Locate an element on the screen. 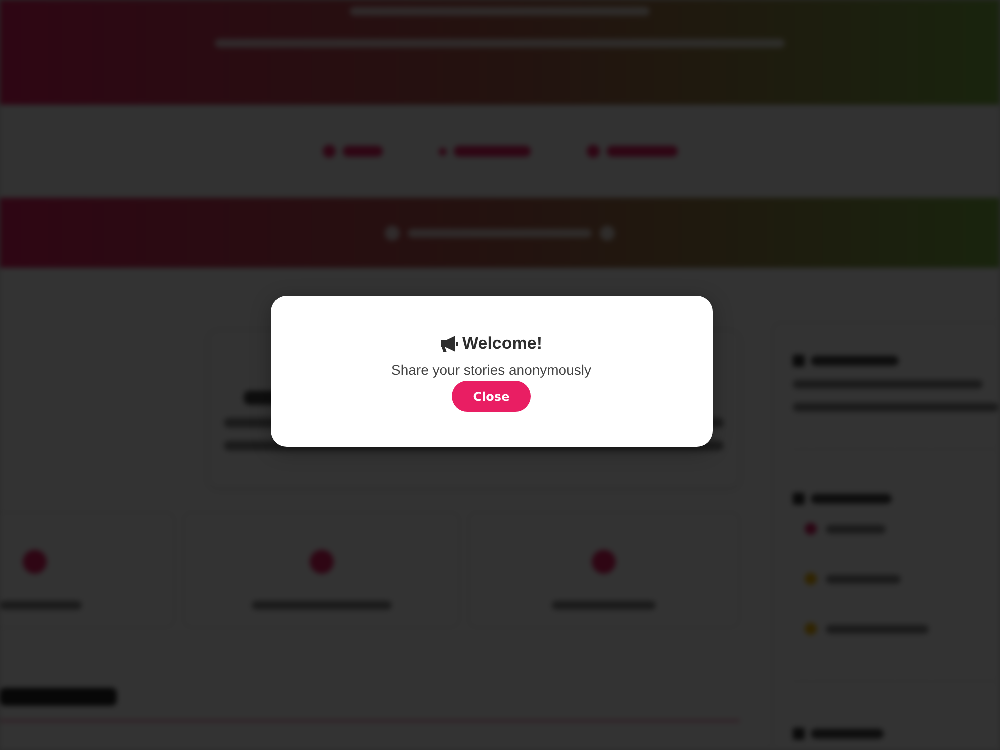 Image resolution: width=1000 pixels, height=750 pixels. megaphone-icon is located at coordinates (449, 344).